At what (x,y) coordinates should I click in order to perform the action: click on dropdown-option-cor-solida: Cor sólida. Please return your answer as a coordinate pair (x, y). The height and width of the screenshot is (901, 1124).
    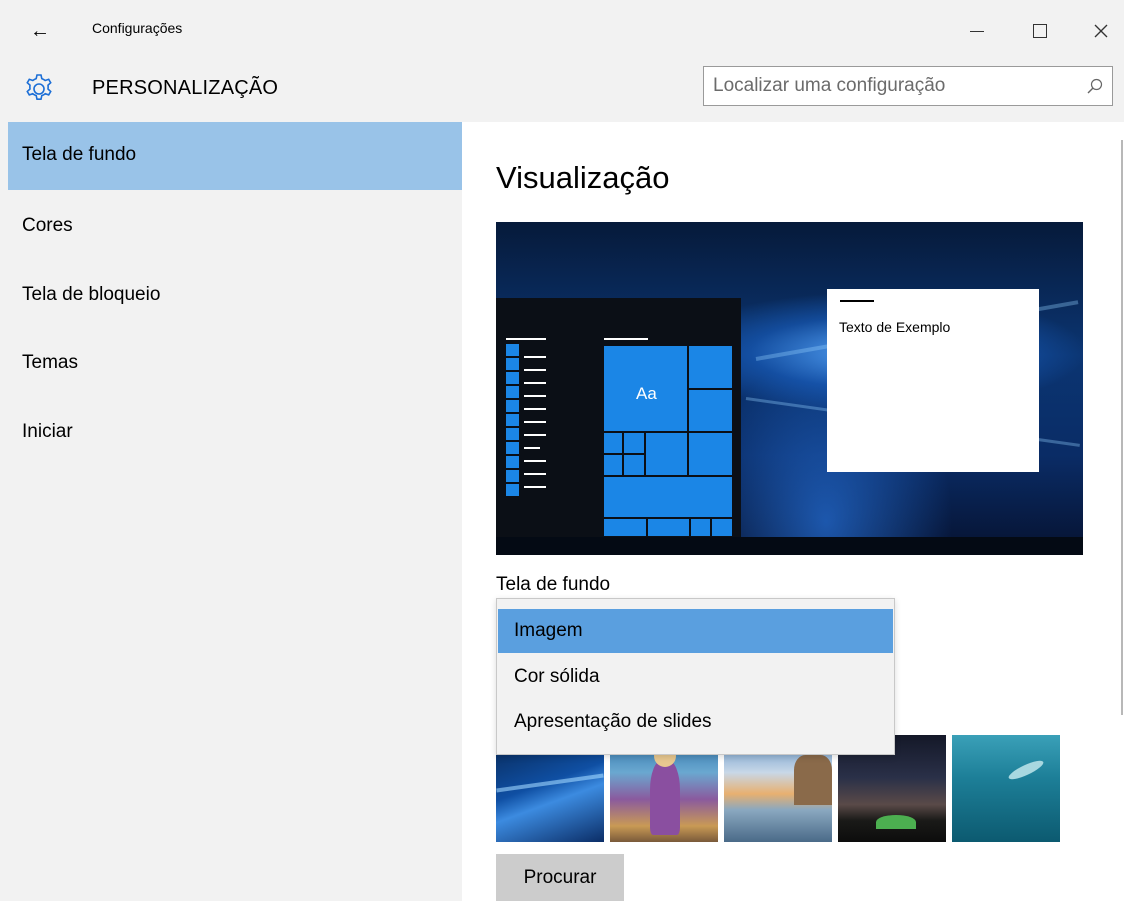
    Looking at the image, I should click on (695, 677).